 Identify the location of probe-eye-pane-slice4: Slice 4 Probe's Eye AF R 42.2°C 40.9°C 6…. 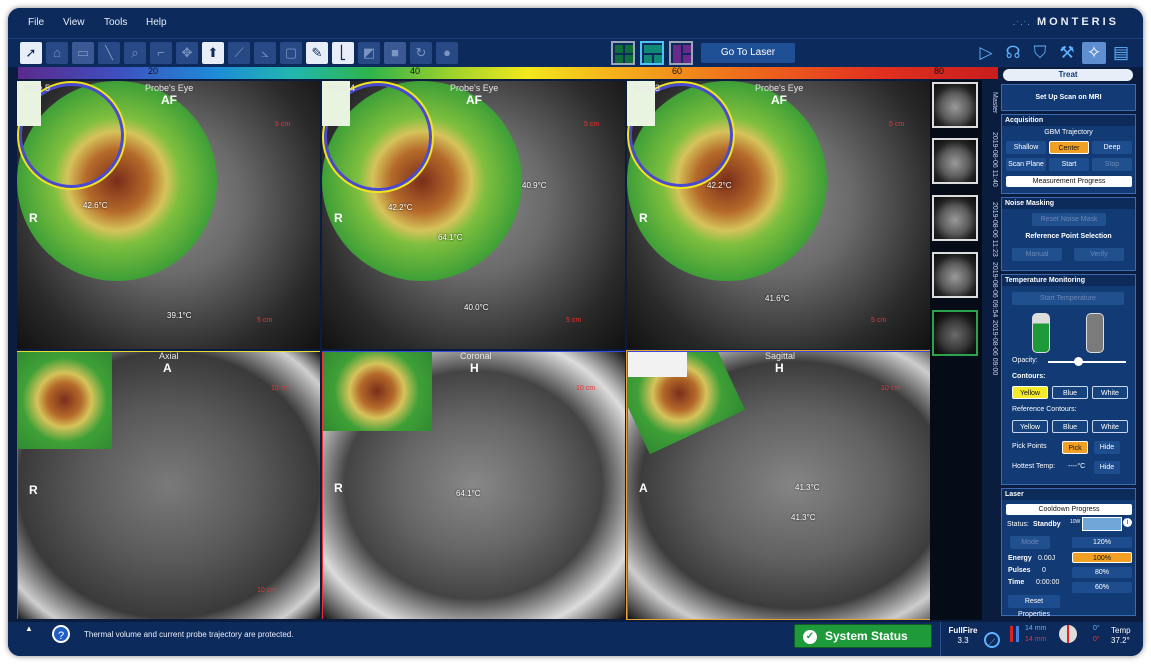
(473, 215).